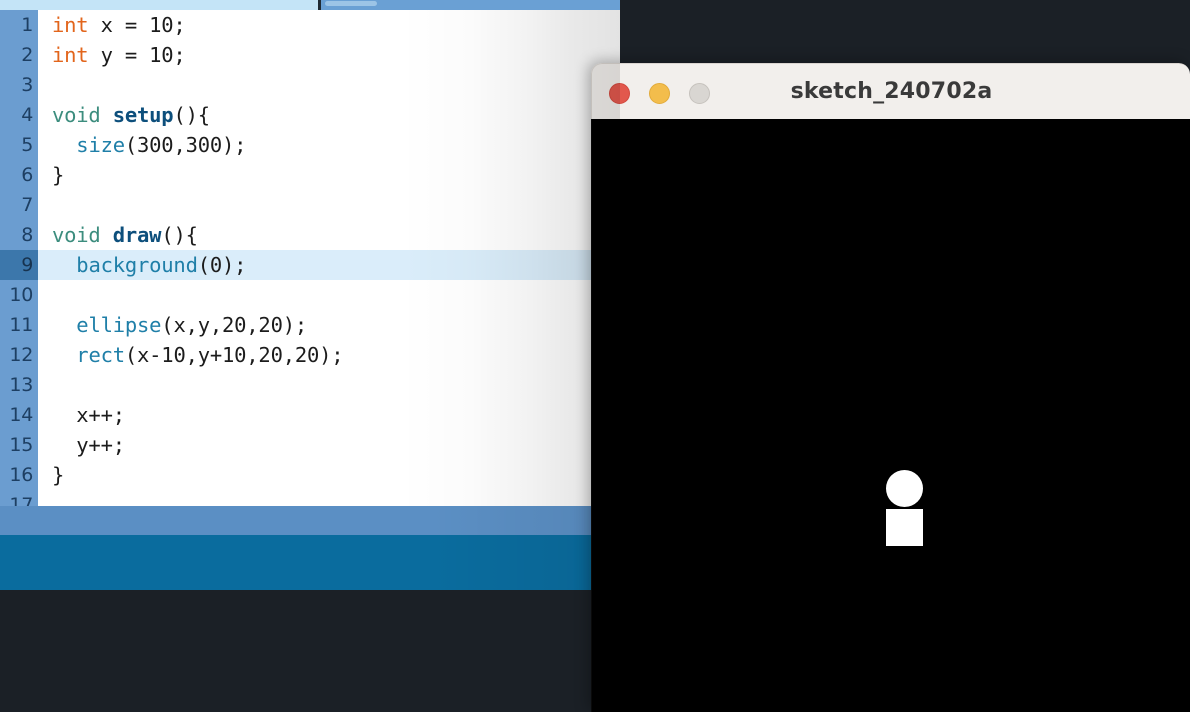 The height and width of the screenshot is (712, 1190). I want to click on code-line: 10, so click(310, 295).